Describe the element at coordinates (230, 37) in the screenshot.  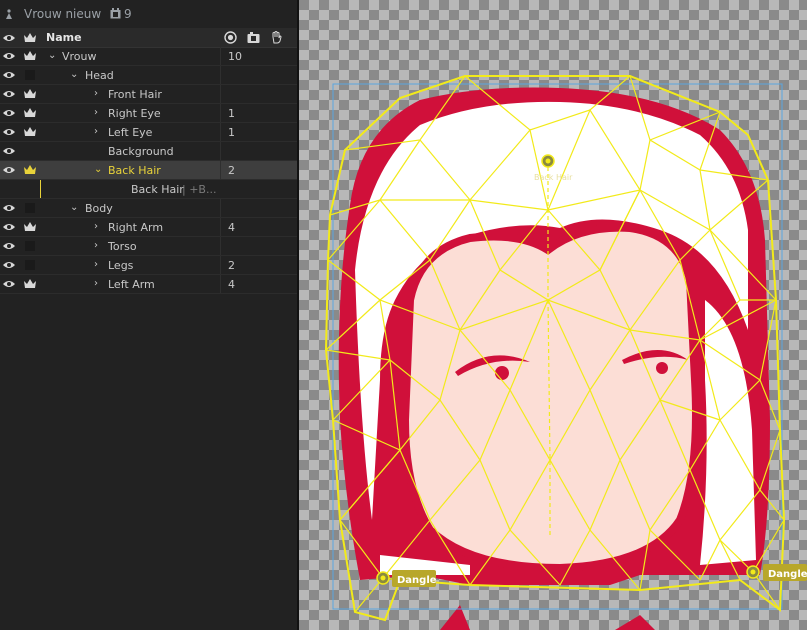
I see `record-icon` at that location.